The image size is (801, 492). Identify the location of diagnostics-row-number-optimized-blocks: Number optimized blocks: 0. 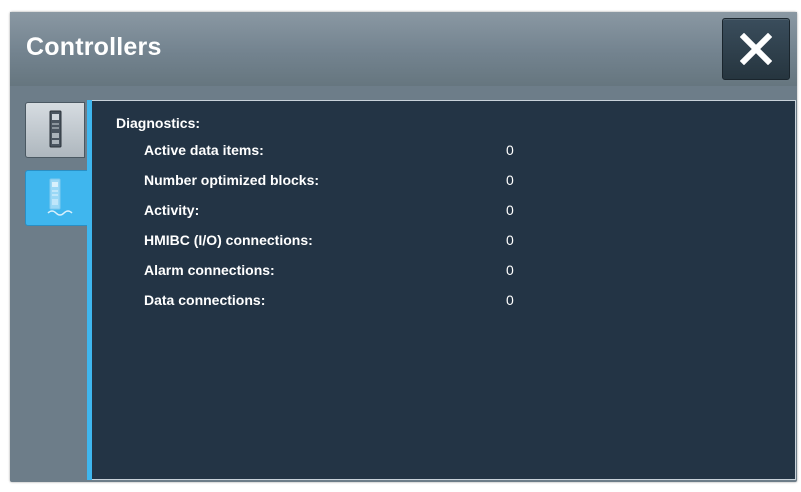
(359, 182).